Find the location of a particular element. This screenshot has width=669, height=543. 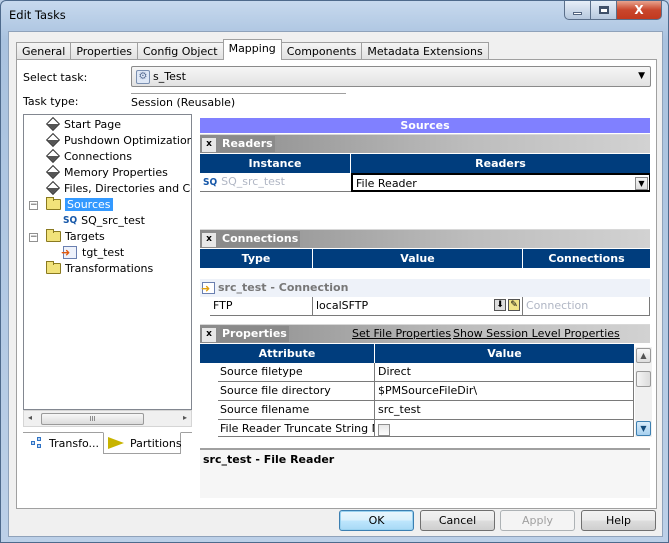

tree-item-targets: Targets is located at coordinates (75, 236).